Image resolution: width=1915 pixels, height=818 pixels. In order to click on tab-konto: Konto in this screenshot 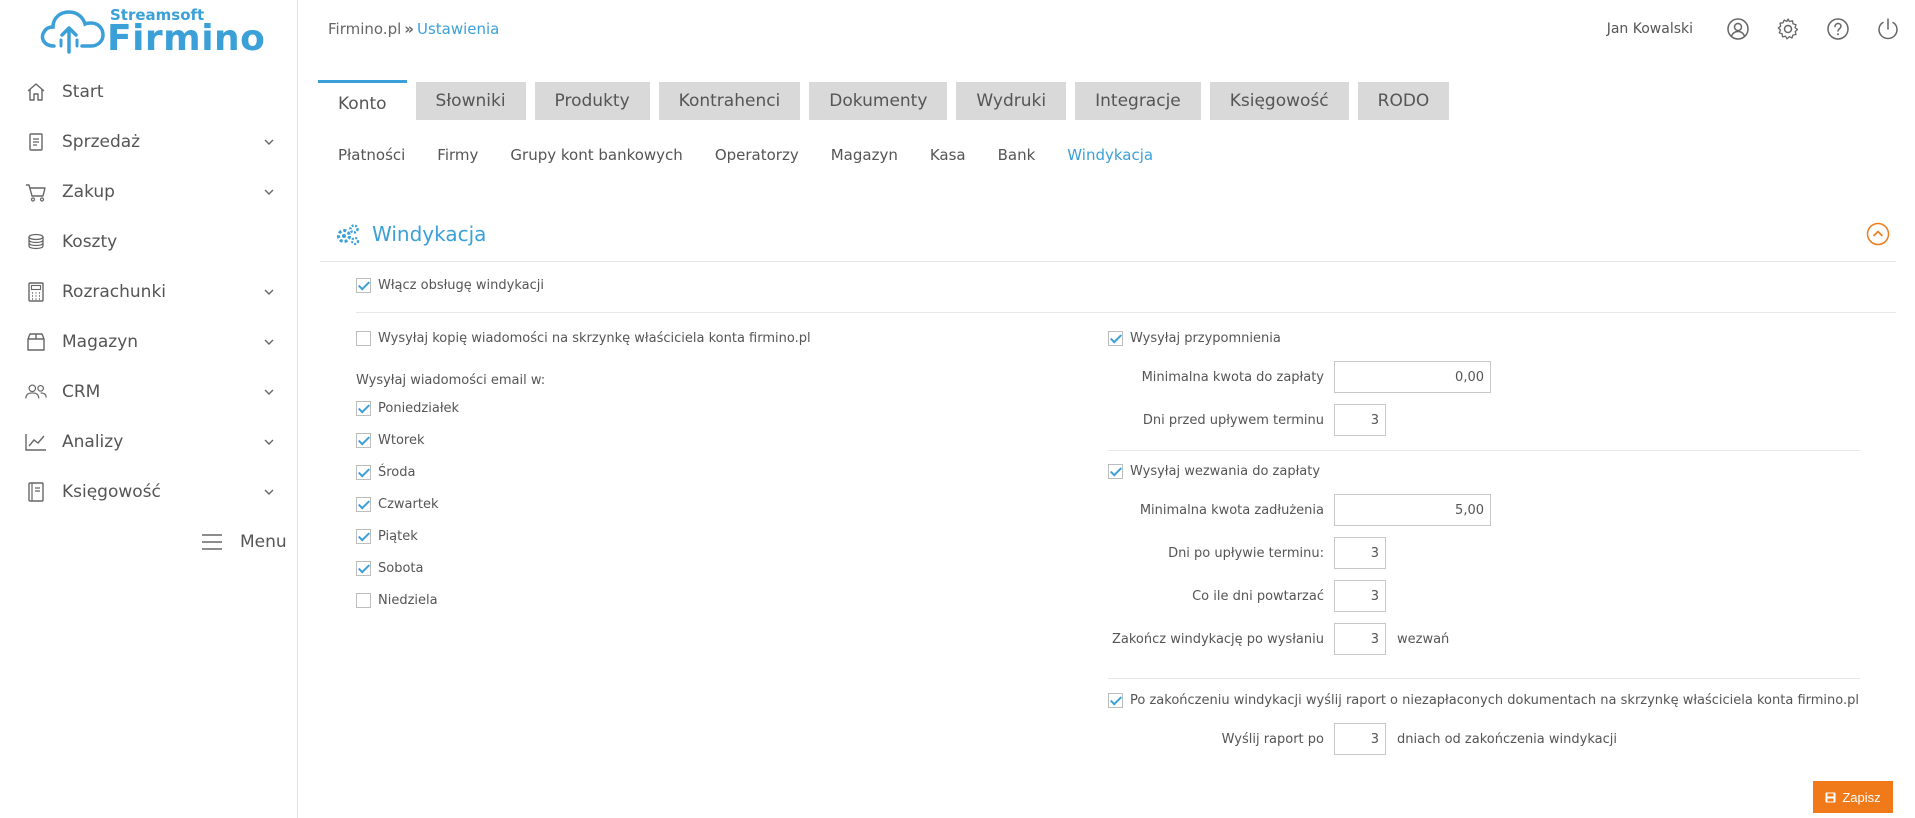, I will do `click(362, 101)`.